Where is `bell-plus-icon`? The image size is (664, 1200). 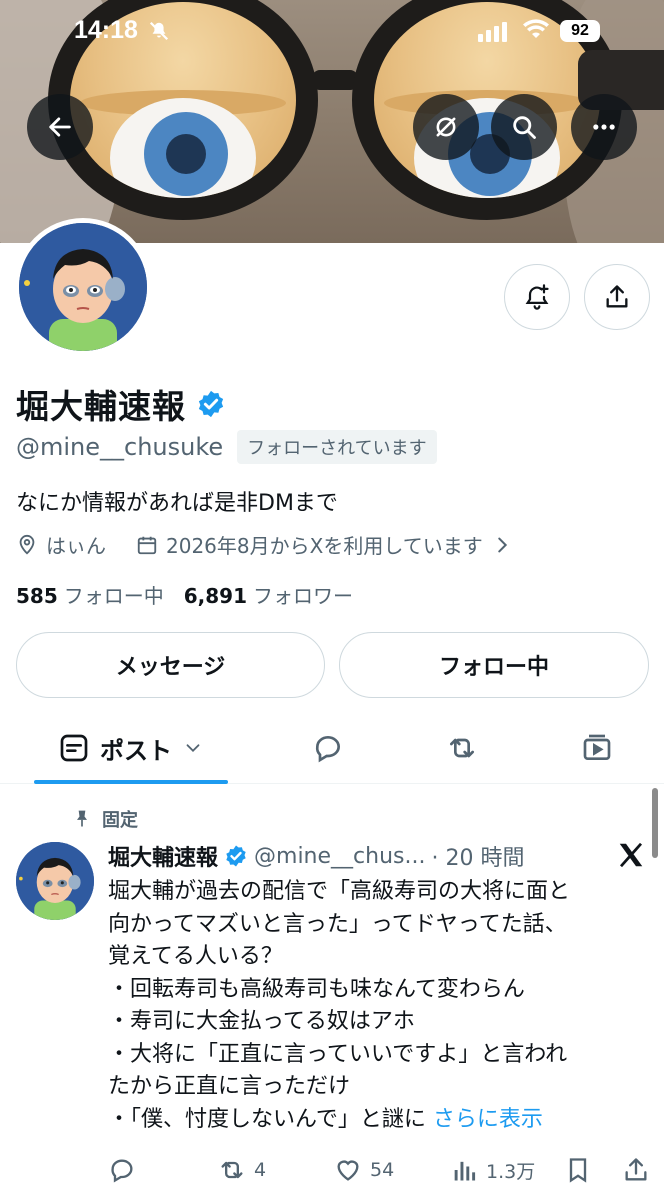 bell-plus-icon is located at coordinates (537, 297).